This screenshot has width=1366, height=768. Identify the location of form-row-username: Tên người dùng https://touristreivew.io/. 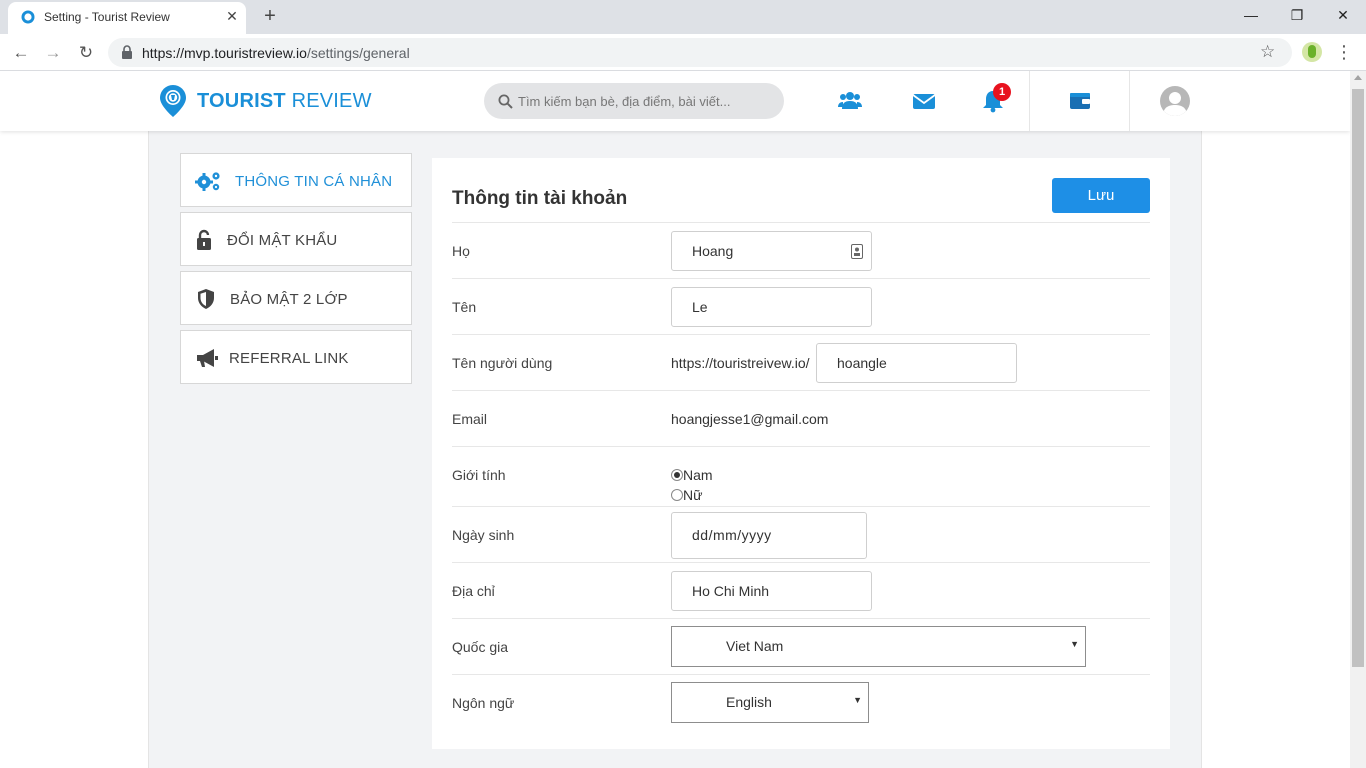
(801, 362).